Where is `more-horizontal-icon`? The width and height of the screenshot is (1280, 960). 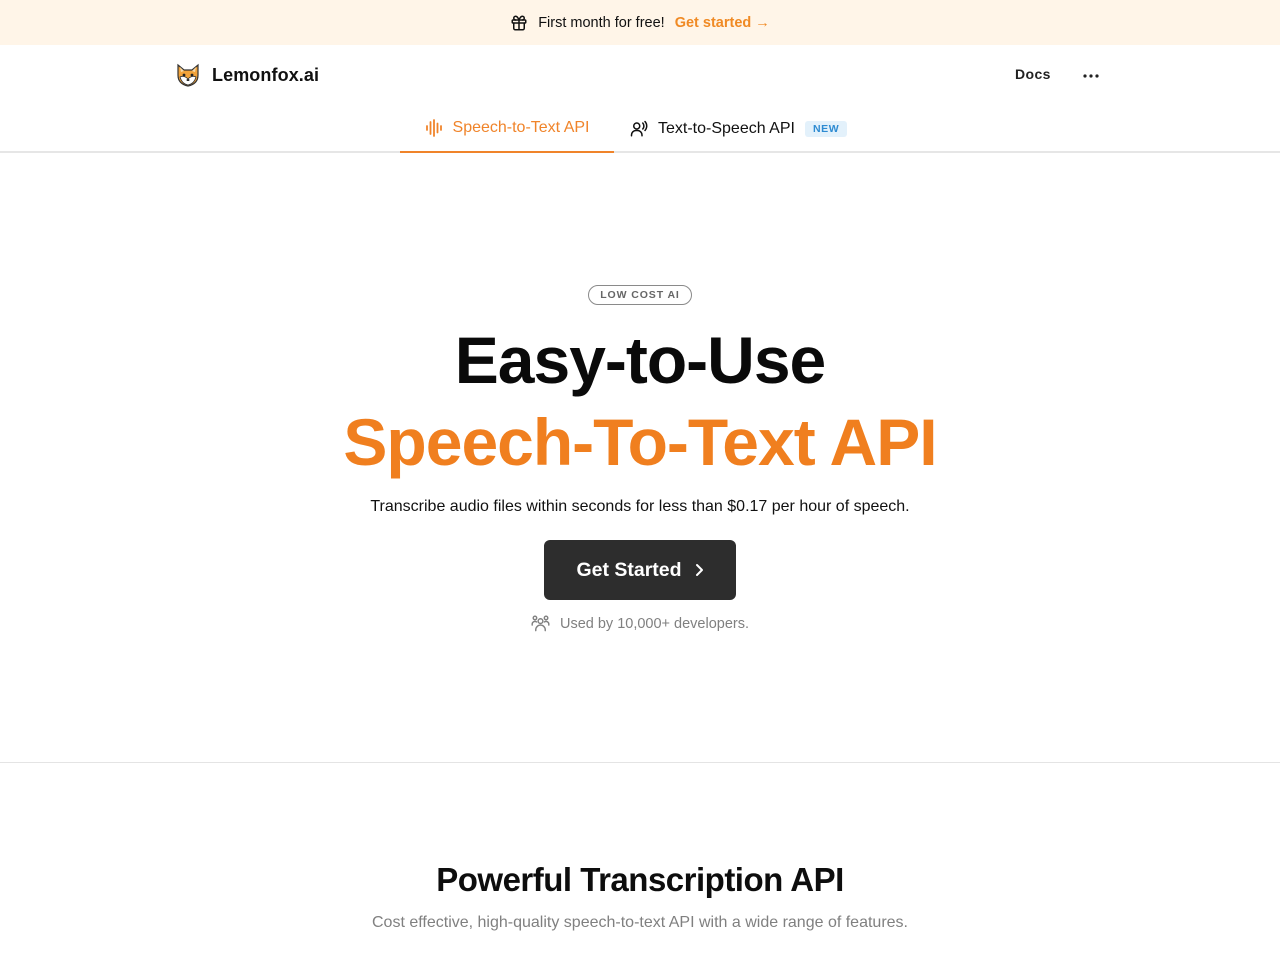 more-horizontal-icon is located at coordinates (1091, 74).